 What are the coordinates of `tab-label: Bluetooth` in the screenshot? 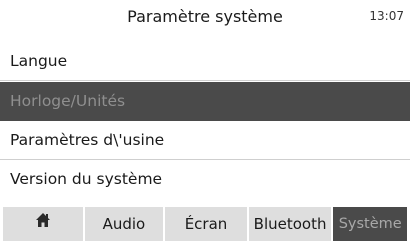 It's located at (290, 224).